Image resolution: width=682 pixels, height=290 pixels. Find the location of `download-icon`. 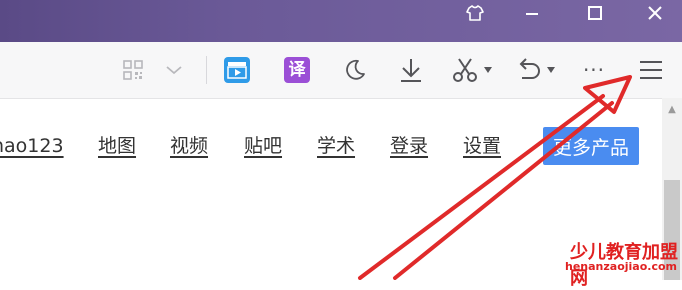

download-icon is located at coordinates (411, 70).